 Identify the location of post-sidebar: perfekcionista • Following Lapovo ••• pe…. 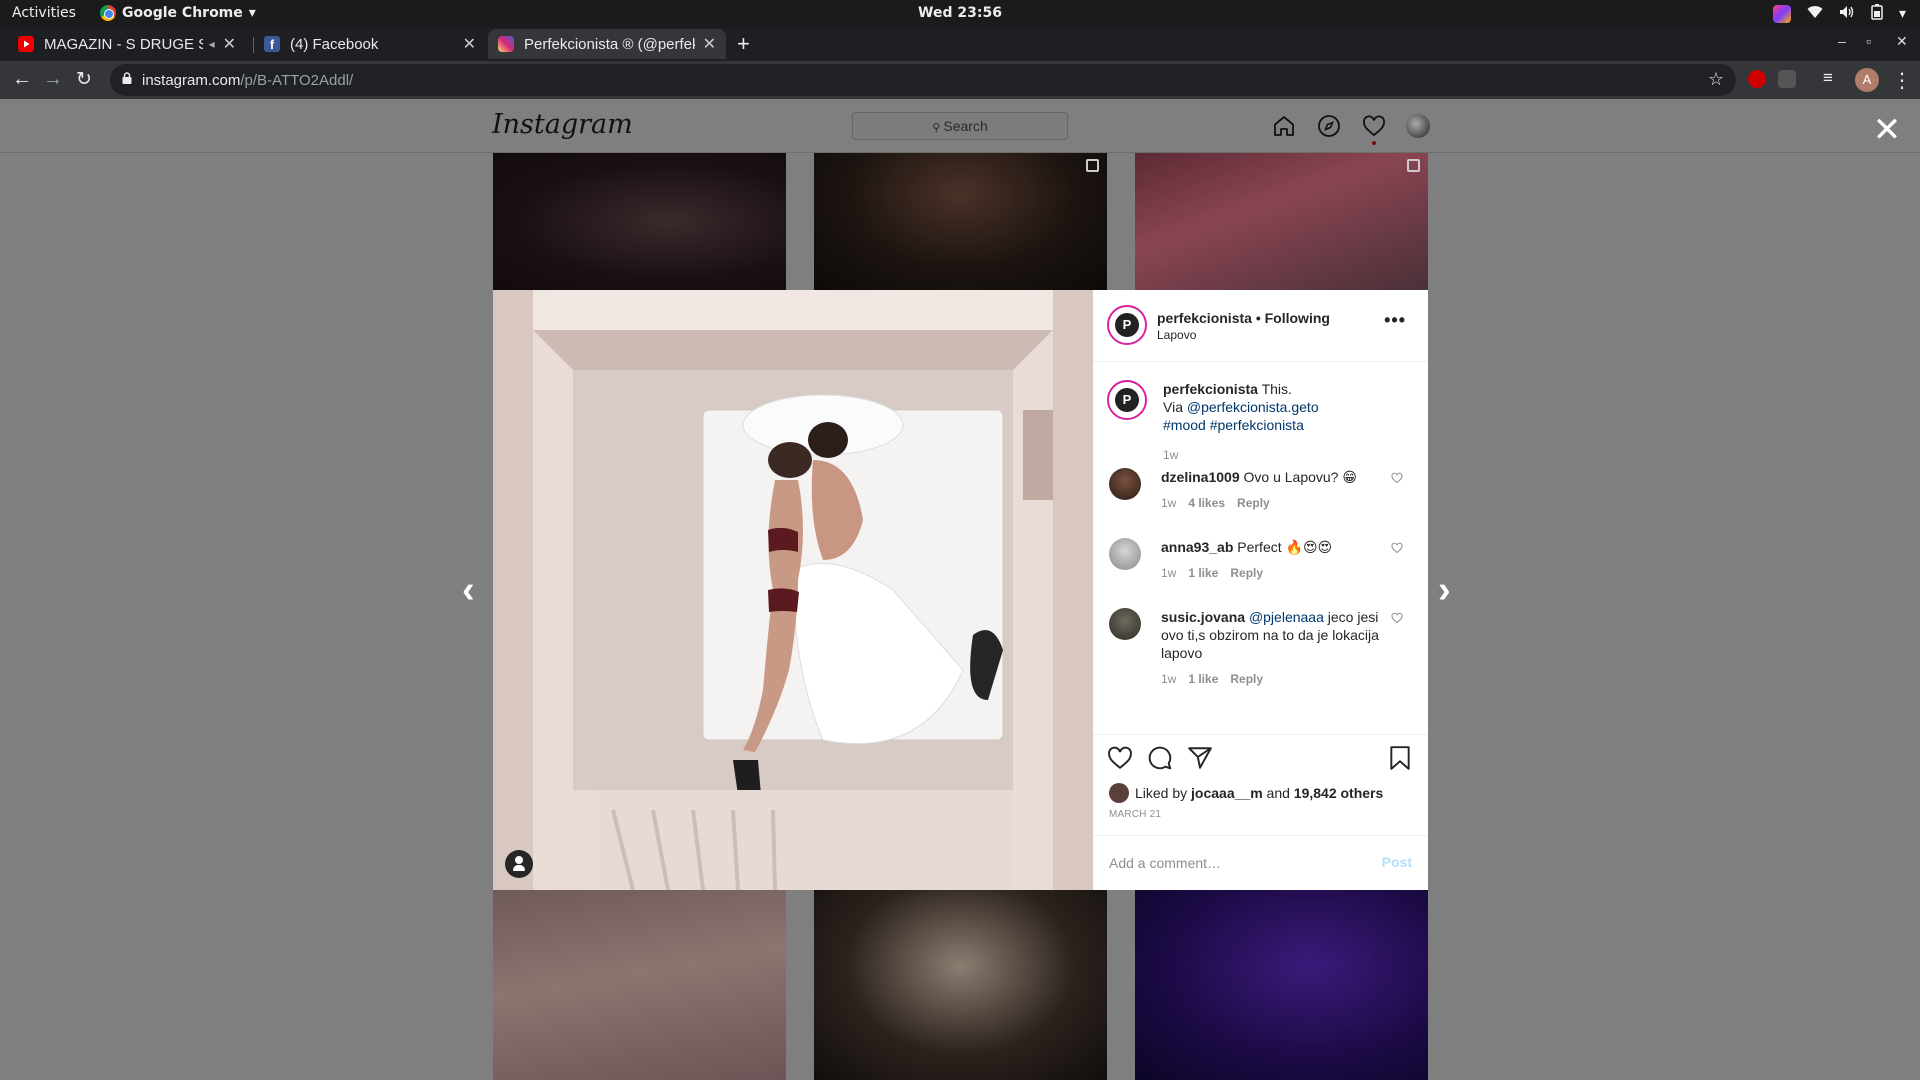
(1260, 590).